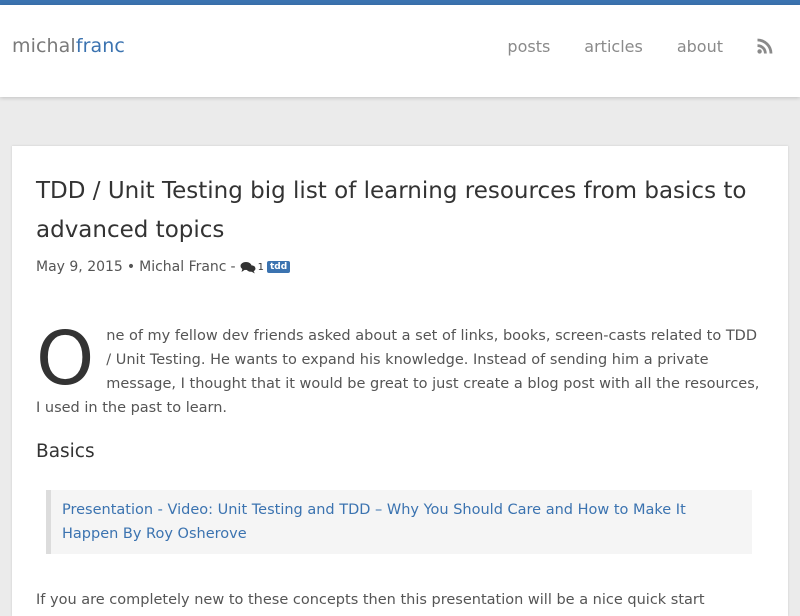 Image resolution: width=800 pixels, height=616 pixels. What do you see at coordinates (79, 267) in the screenshot?
I see `post-date: May 9, 2015` at bounding box center [79, 267].